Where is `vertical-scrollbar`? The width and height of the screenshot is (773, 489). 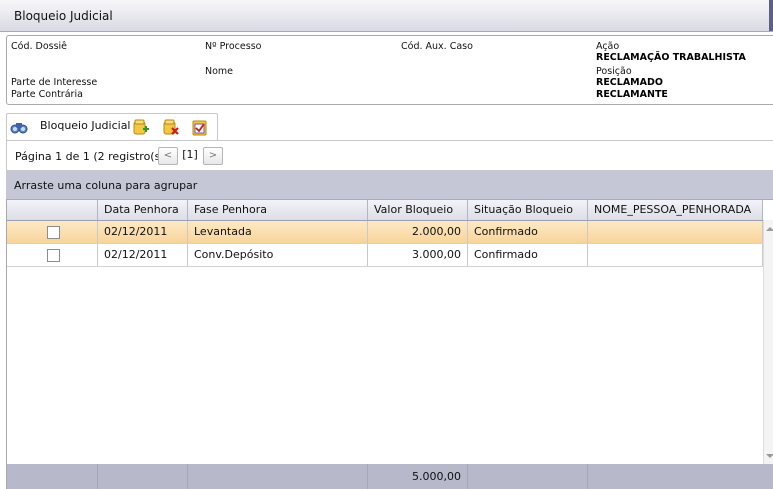
vertical-scrollbar is located at coordinates (768, 342).